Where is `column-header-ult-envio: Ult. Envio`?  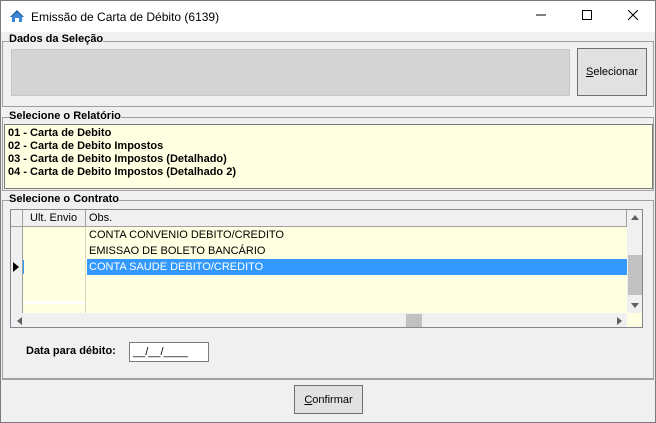 column-header-ult-envio: Ult. Envio is located at coordinates (54, 218).